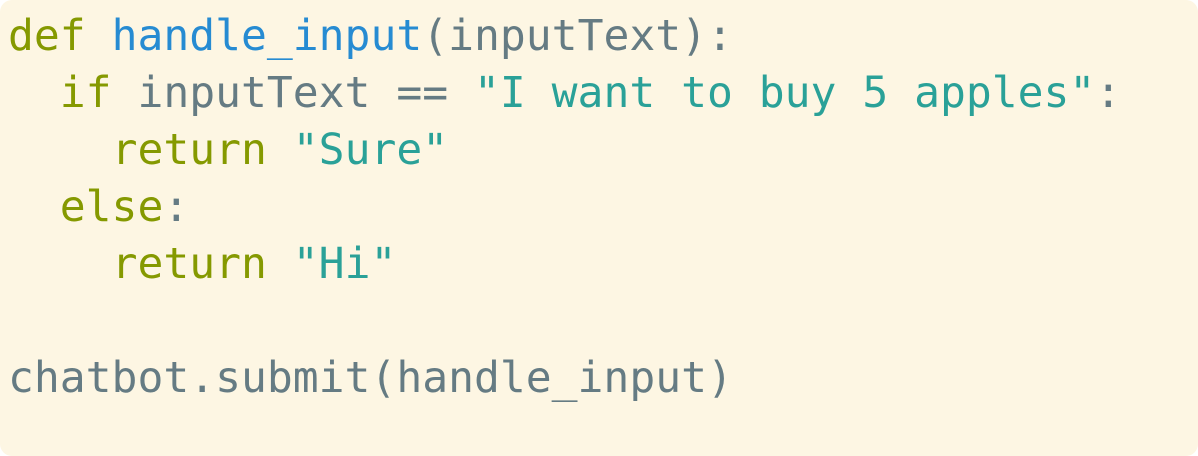 Image resolution: width=1198 pixels, height=456 pixels. Describe the element at coordinates (603, 264) in the screenshot. I see `code-line: return "Hi"` at that location.